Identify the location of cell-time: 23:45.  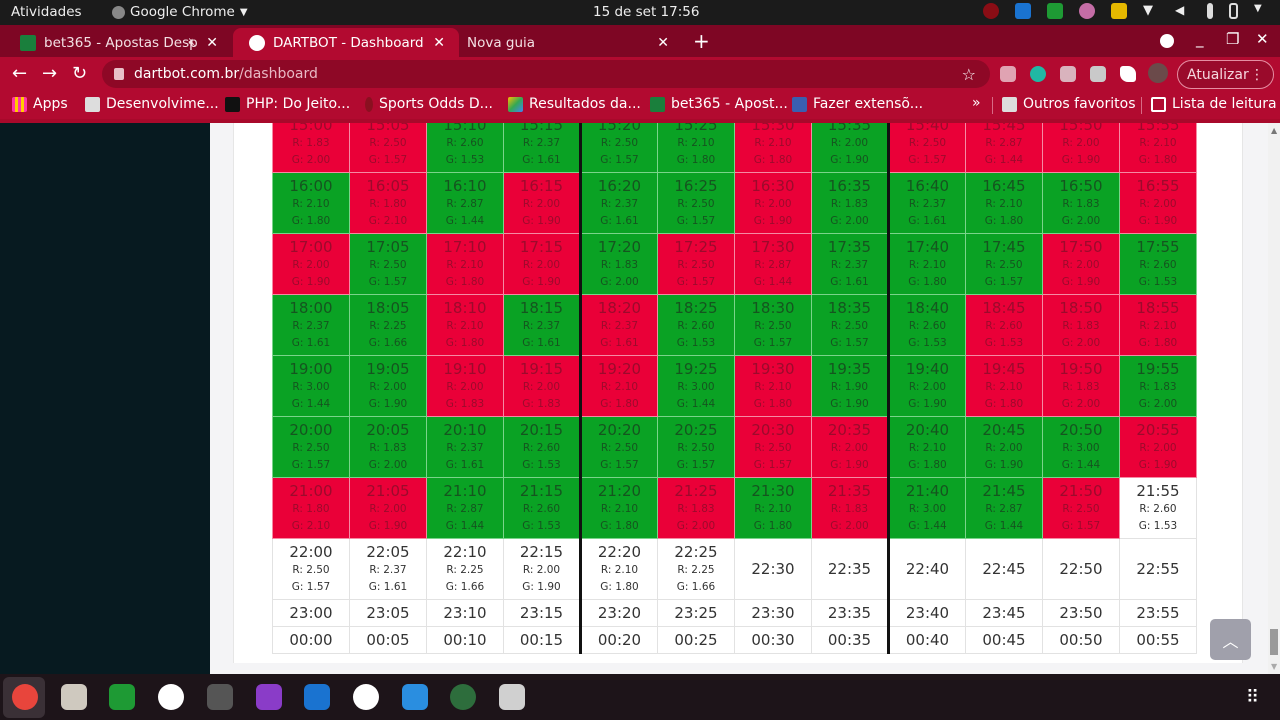
(1004, 612).